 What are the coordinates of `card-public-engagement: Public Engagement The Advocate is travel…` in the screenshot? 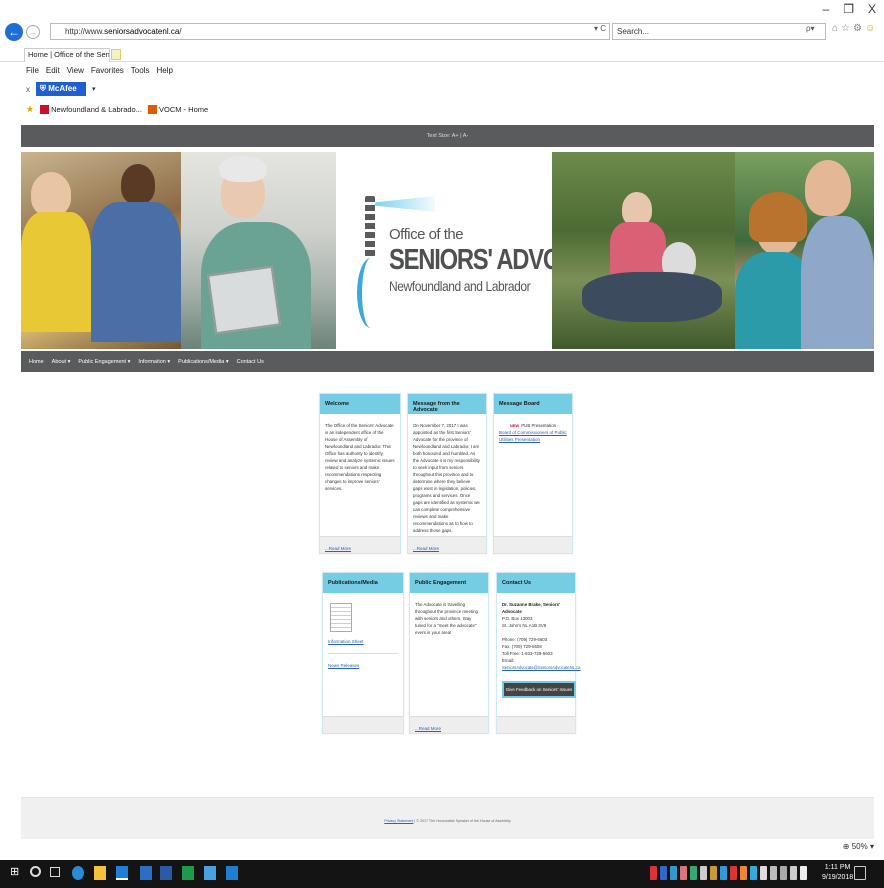 It's located at (449, 653).